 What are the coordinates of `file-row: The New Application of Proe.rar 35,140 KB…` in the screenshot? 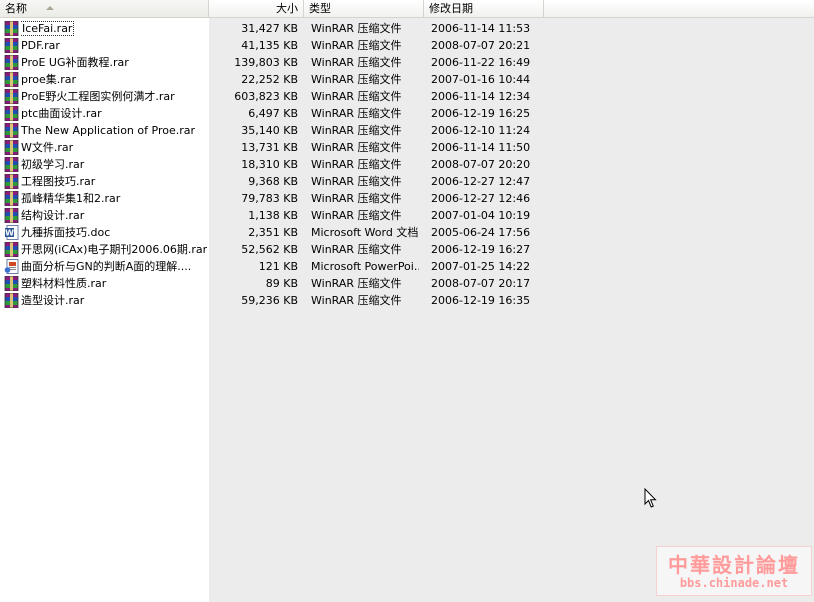 It's located at (407, 130).